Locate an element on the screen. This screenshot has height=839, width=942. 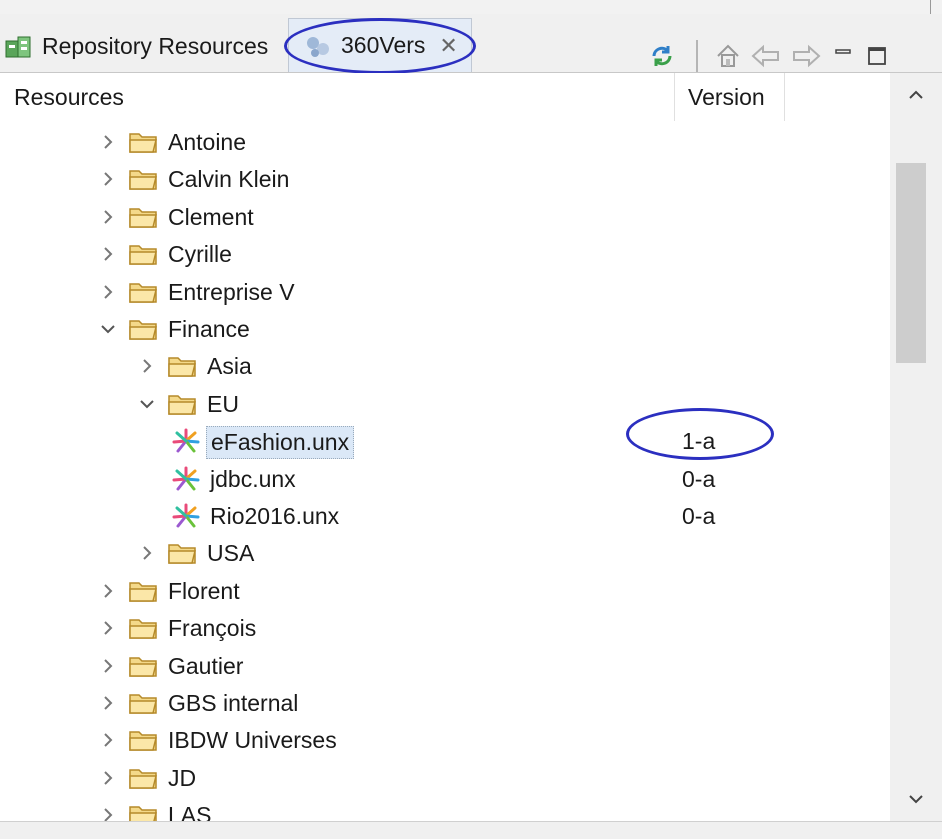
tree-row-folder: François is located at coordinates (445, 628).